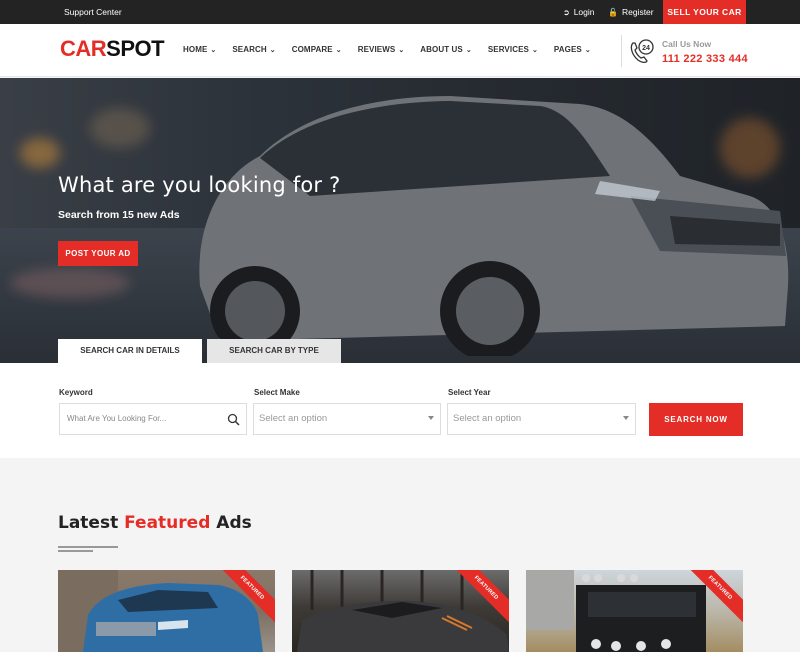 Image resolution: width=800 pixels, height=652 pixels. What do you see at coordinates (119, 215) in the screenshot?
I see `hero-subtitle: Search from 15 new Ads` at bounding box center [119, 215].